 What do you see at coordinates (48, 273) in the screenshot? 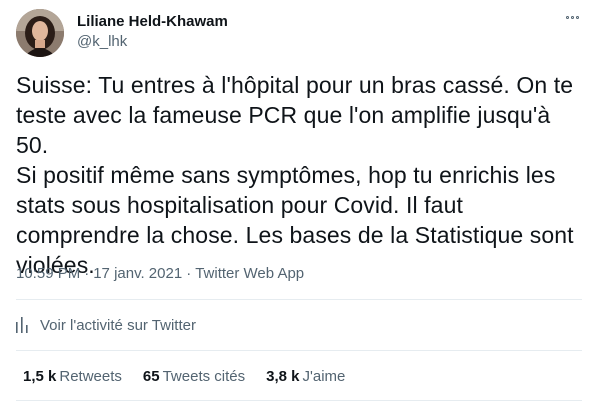
I see `tweet-time: 10:59 PM` at bounding box center [48, 273].